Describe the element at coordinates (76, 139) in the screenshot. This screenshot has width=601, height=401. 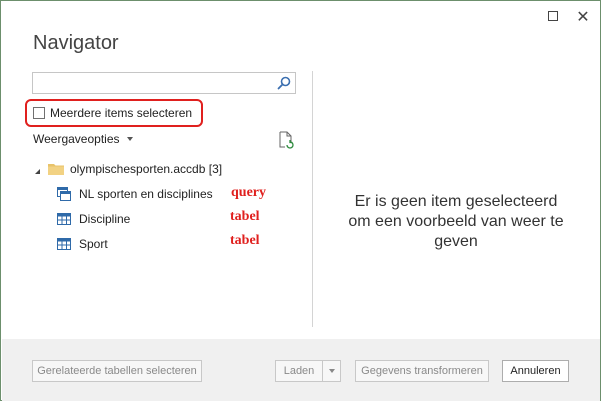
I see `view-options-label: Weergaveopties` at that location.